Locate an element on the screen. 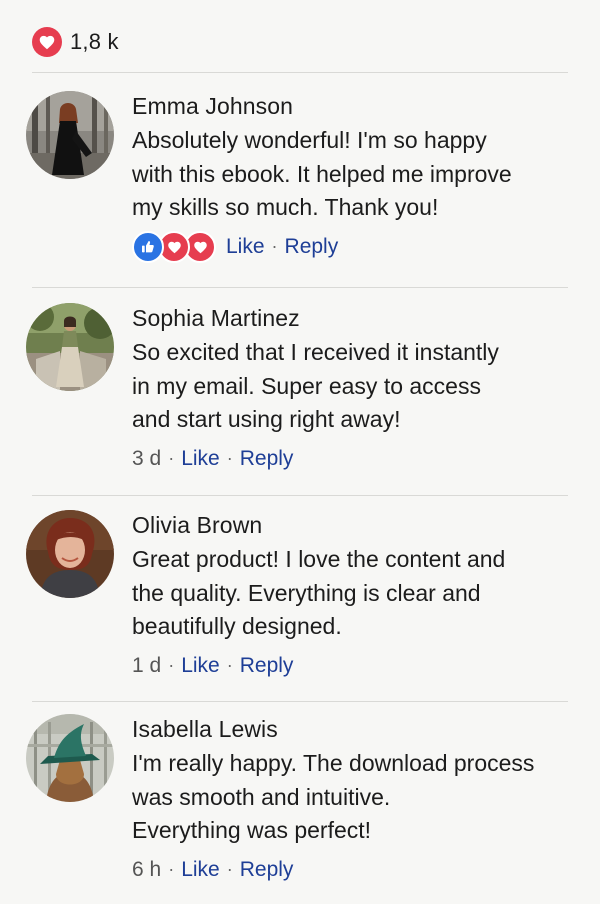  reaction-count: 1,8 k is located at coordinates (94, 41).